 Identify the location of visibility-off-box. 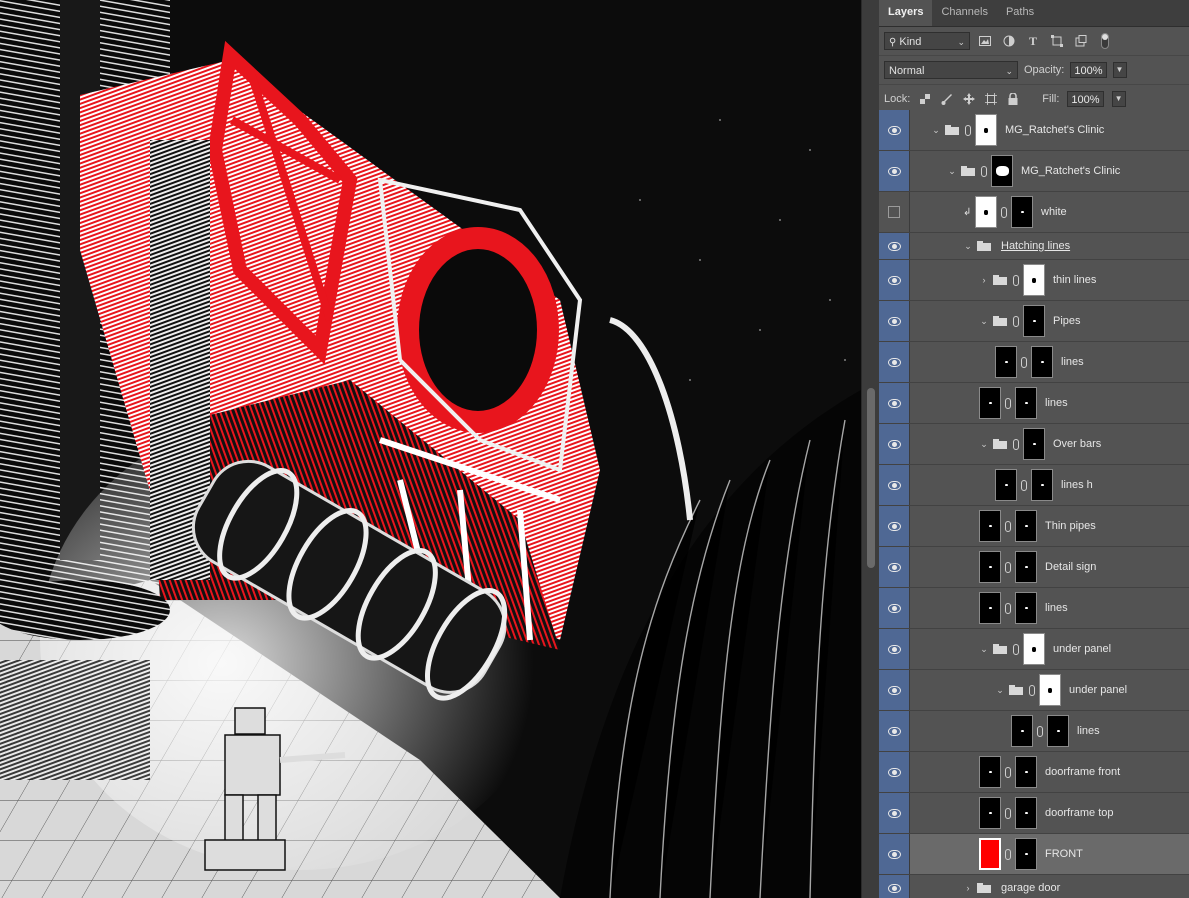
(894, 212).